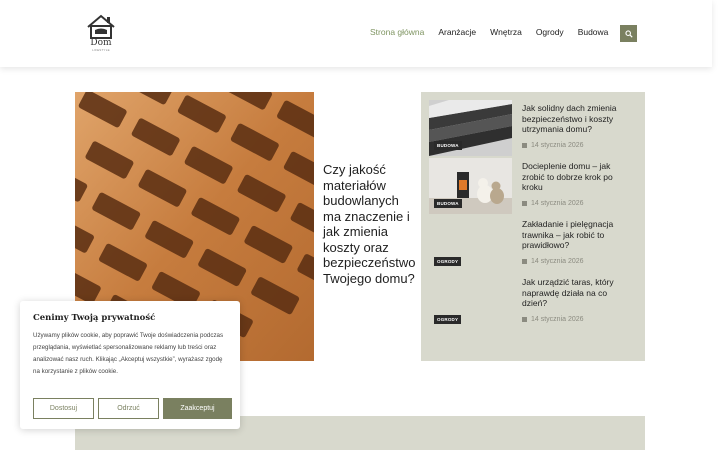  What do you see at coordinates (94, 318) in the screenshot?
I see `cookie-title: Cenimy Twoją prywatność` at bounding box center [94, 318].